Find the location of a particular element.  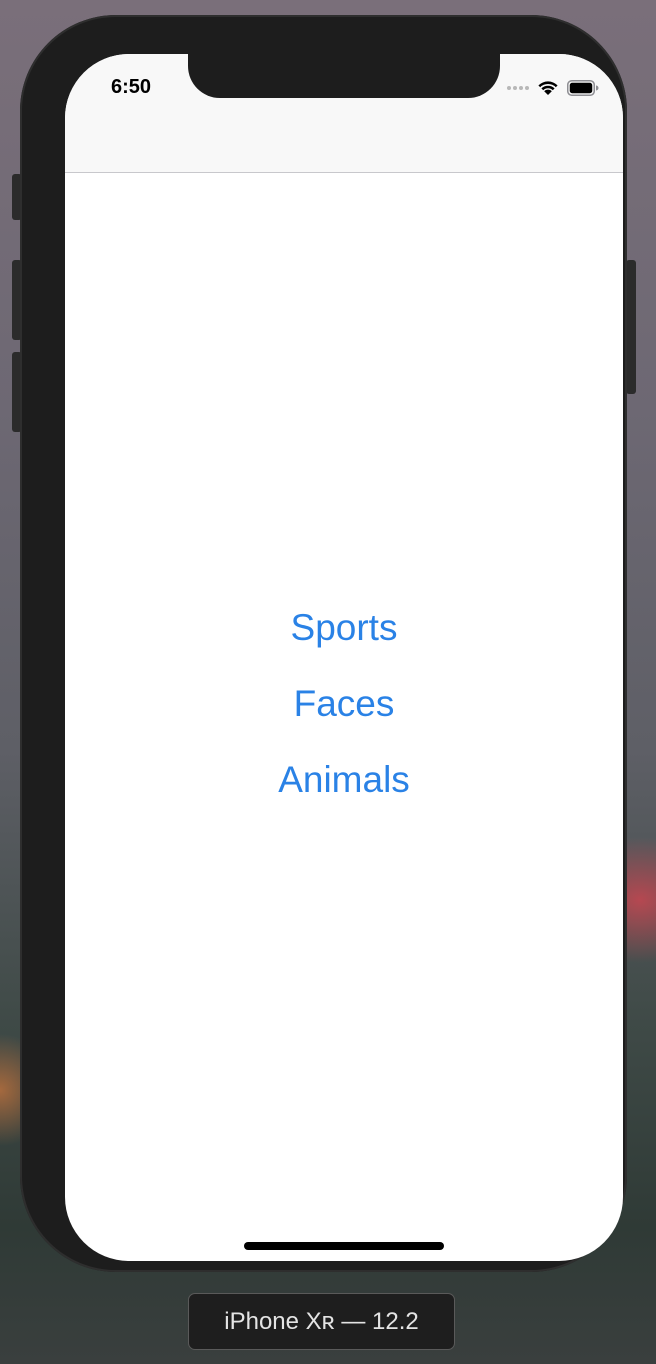

power-button is located at coordinates (631, 327).